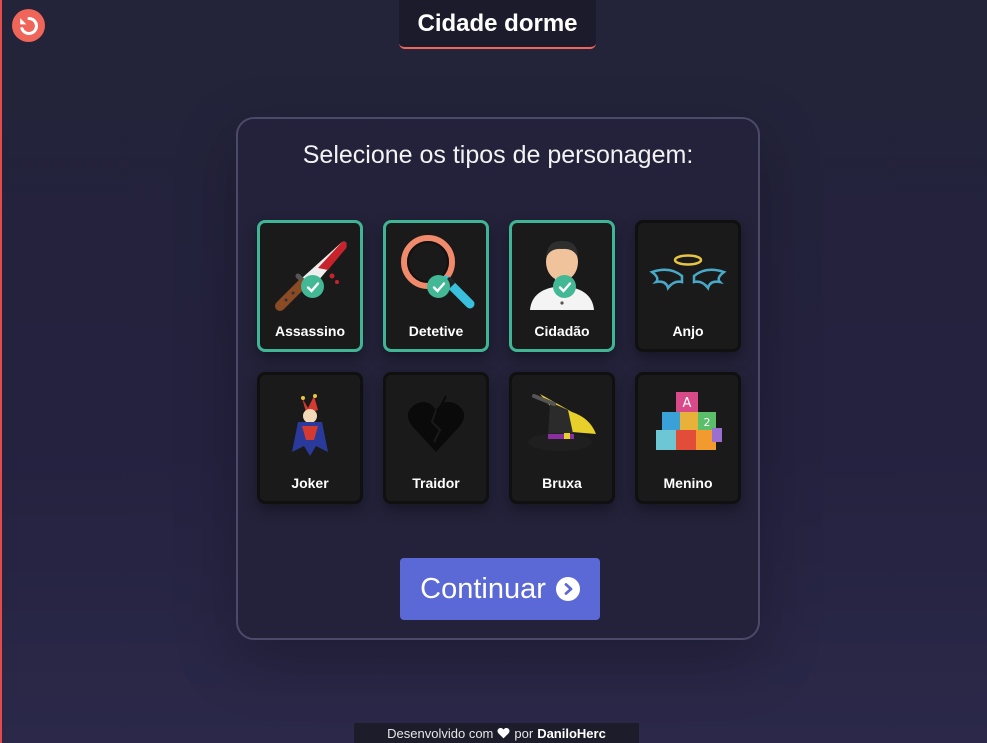 The width and height of the screenshot is (987, 743). What do you see at coordinates (310, 483) in the screenshot?
I see `character-label: Joker` at bounding box center [310, 483].